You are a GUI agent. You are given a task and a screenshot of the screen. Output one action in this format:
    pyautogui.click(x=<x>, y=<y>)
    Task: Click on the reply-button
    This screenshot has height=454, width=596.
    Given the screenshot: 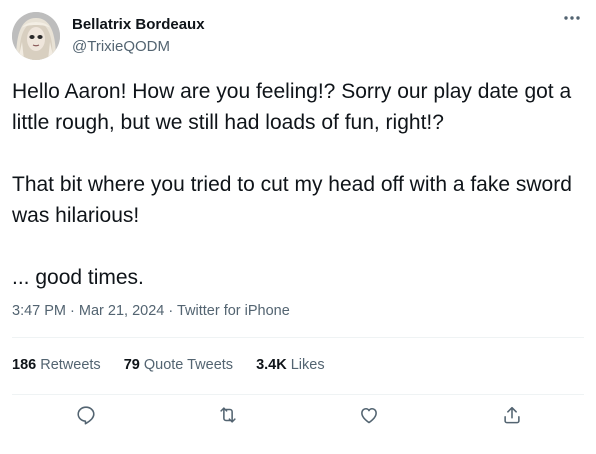 What is the action you would take?
    pyautogui.click(x=86, y=415)
    